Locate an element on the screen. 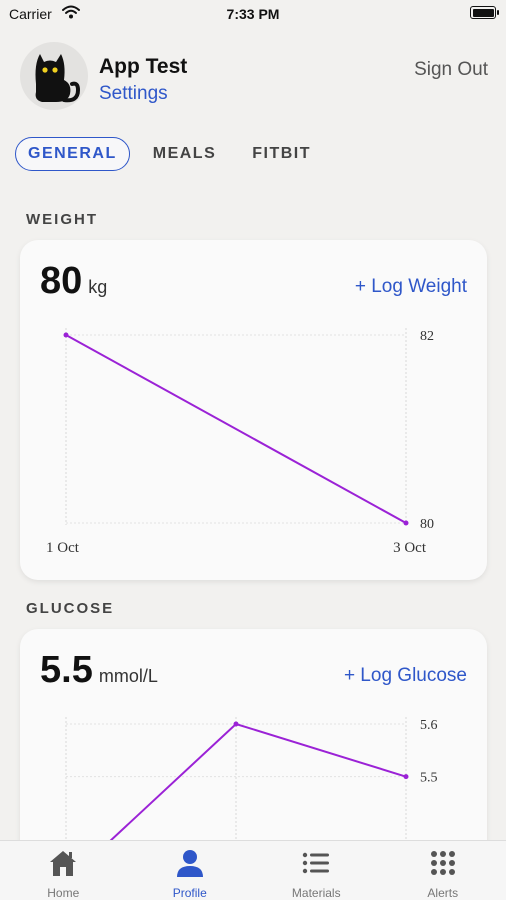 The image size is (506, 900). list-icon is located at coordinates (316, 863).